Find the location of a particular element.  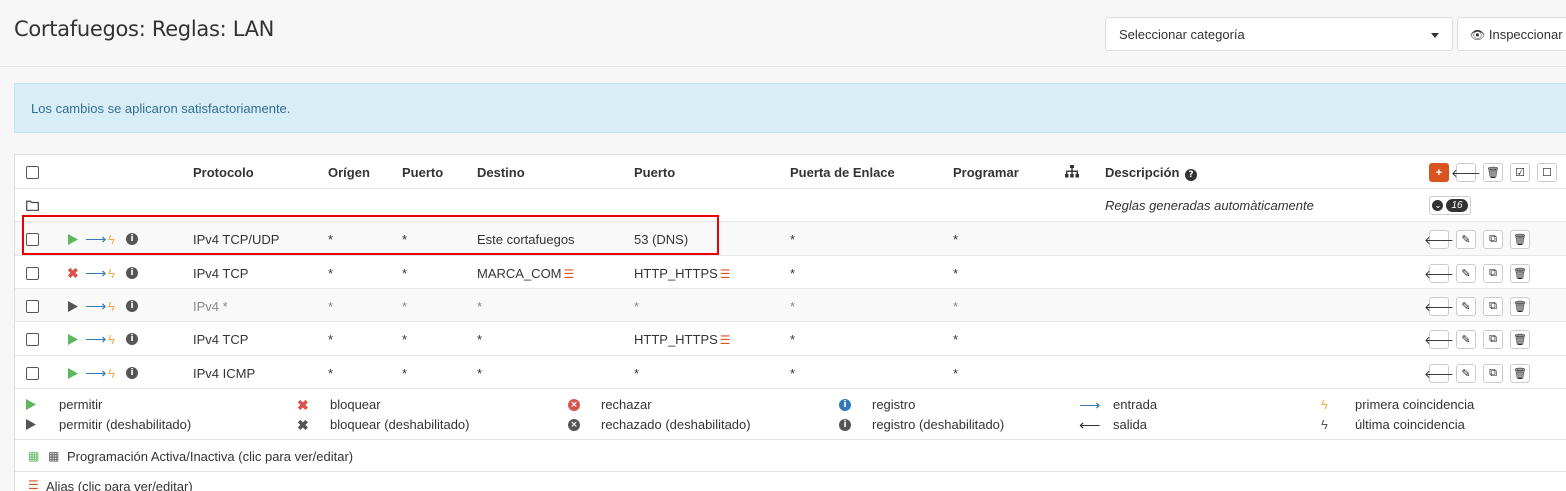

cell-value: IPv4 TCP is located at coordinates (221, 273).